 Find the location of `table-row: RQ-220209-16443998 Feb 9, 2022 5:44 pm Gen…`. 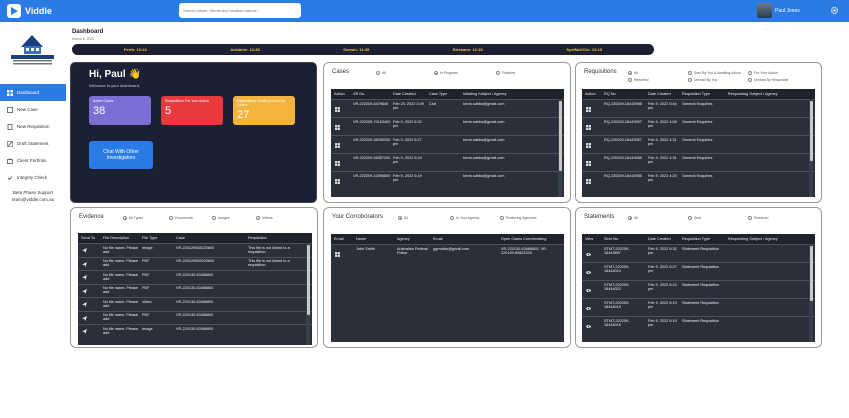

table-row: RQ-220209-16443998 Feb 9, 2022 5:44 pm Gen… is located at coordinates (698, 108).